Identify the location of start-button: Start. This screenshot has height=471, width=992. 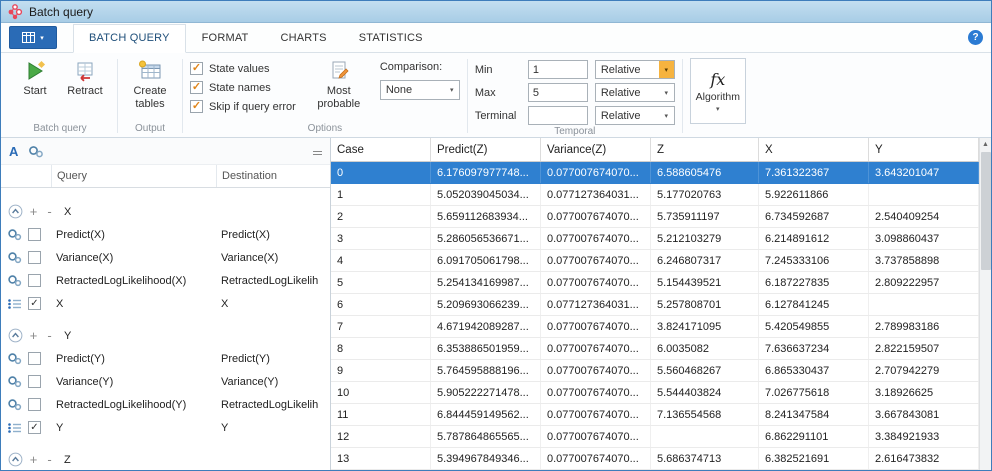
(35, 76).